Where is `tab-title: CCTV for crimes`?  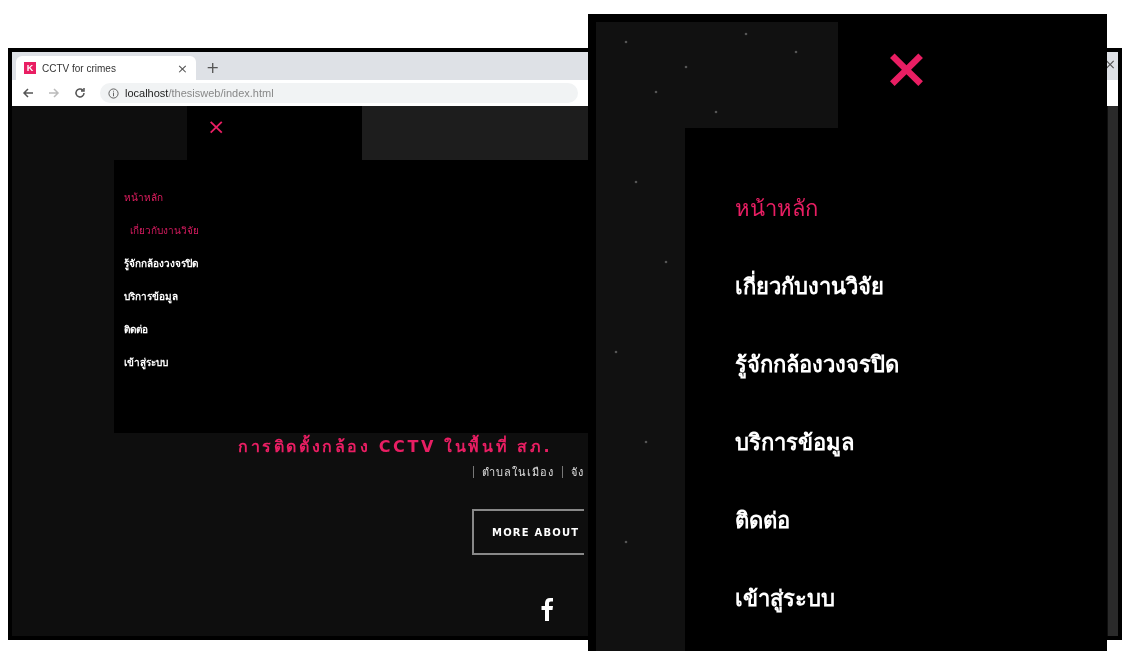
tab-title: CCTV for crimes is located at coordinates (79, 68).